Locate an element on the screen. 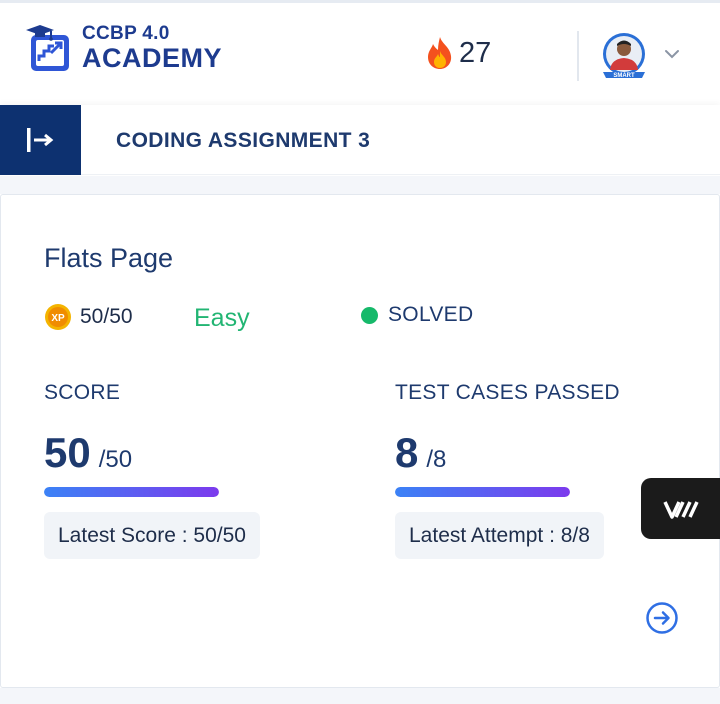 The height and width of the screenshot is (704, 720). tests-label: TEST CASES PASSED is located at coordinates (507, 392).